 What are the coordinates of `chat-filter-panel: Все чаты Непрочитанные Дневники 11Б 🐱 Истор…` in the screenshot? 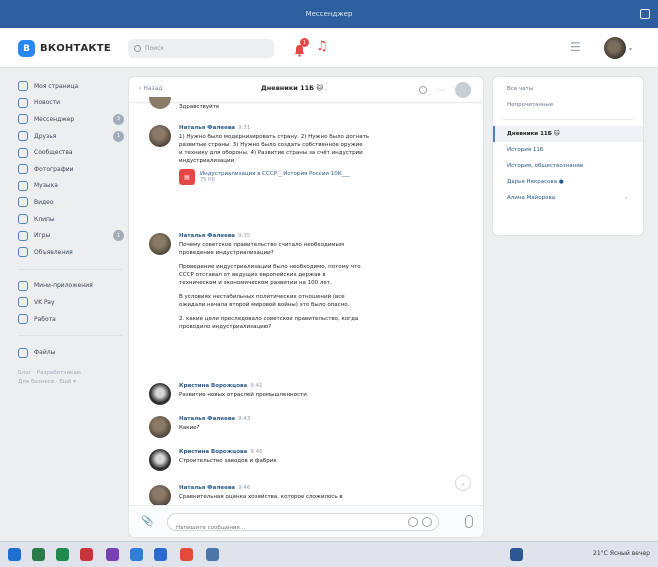 It's located at (568, 156).